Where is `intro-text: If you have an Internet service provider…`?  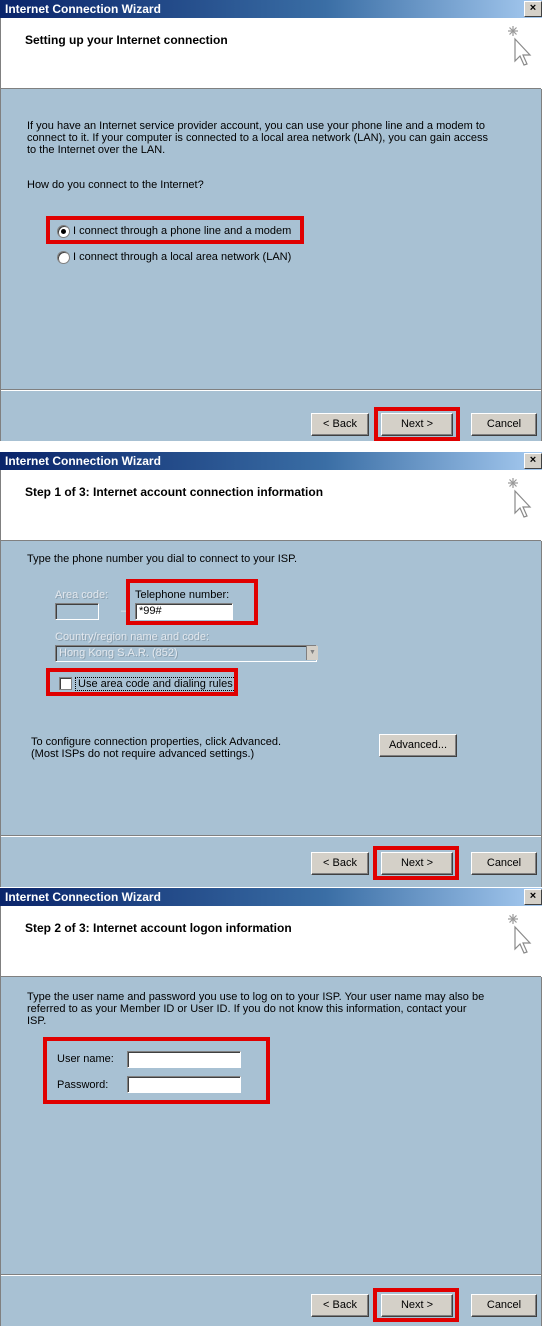
intro-text: If you have an Internet service provider… is located at coordinates (258, 138).